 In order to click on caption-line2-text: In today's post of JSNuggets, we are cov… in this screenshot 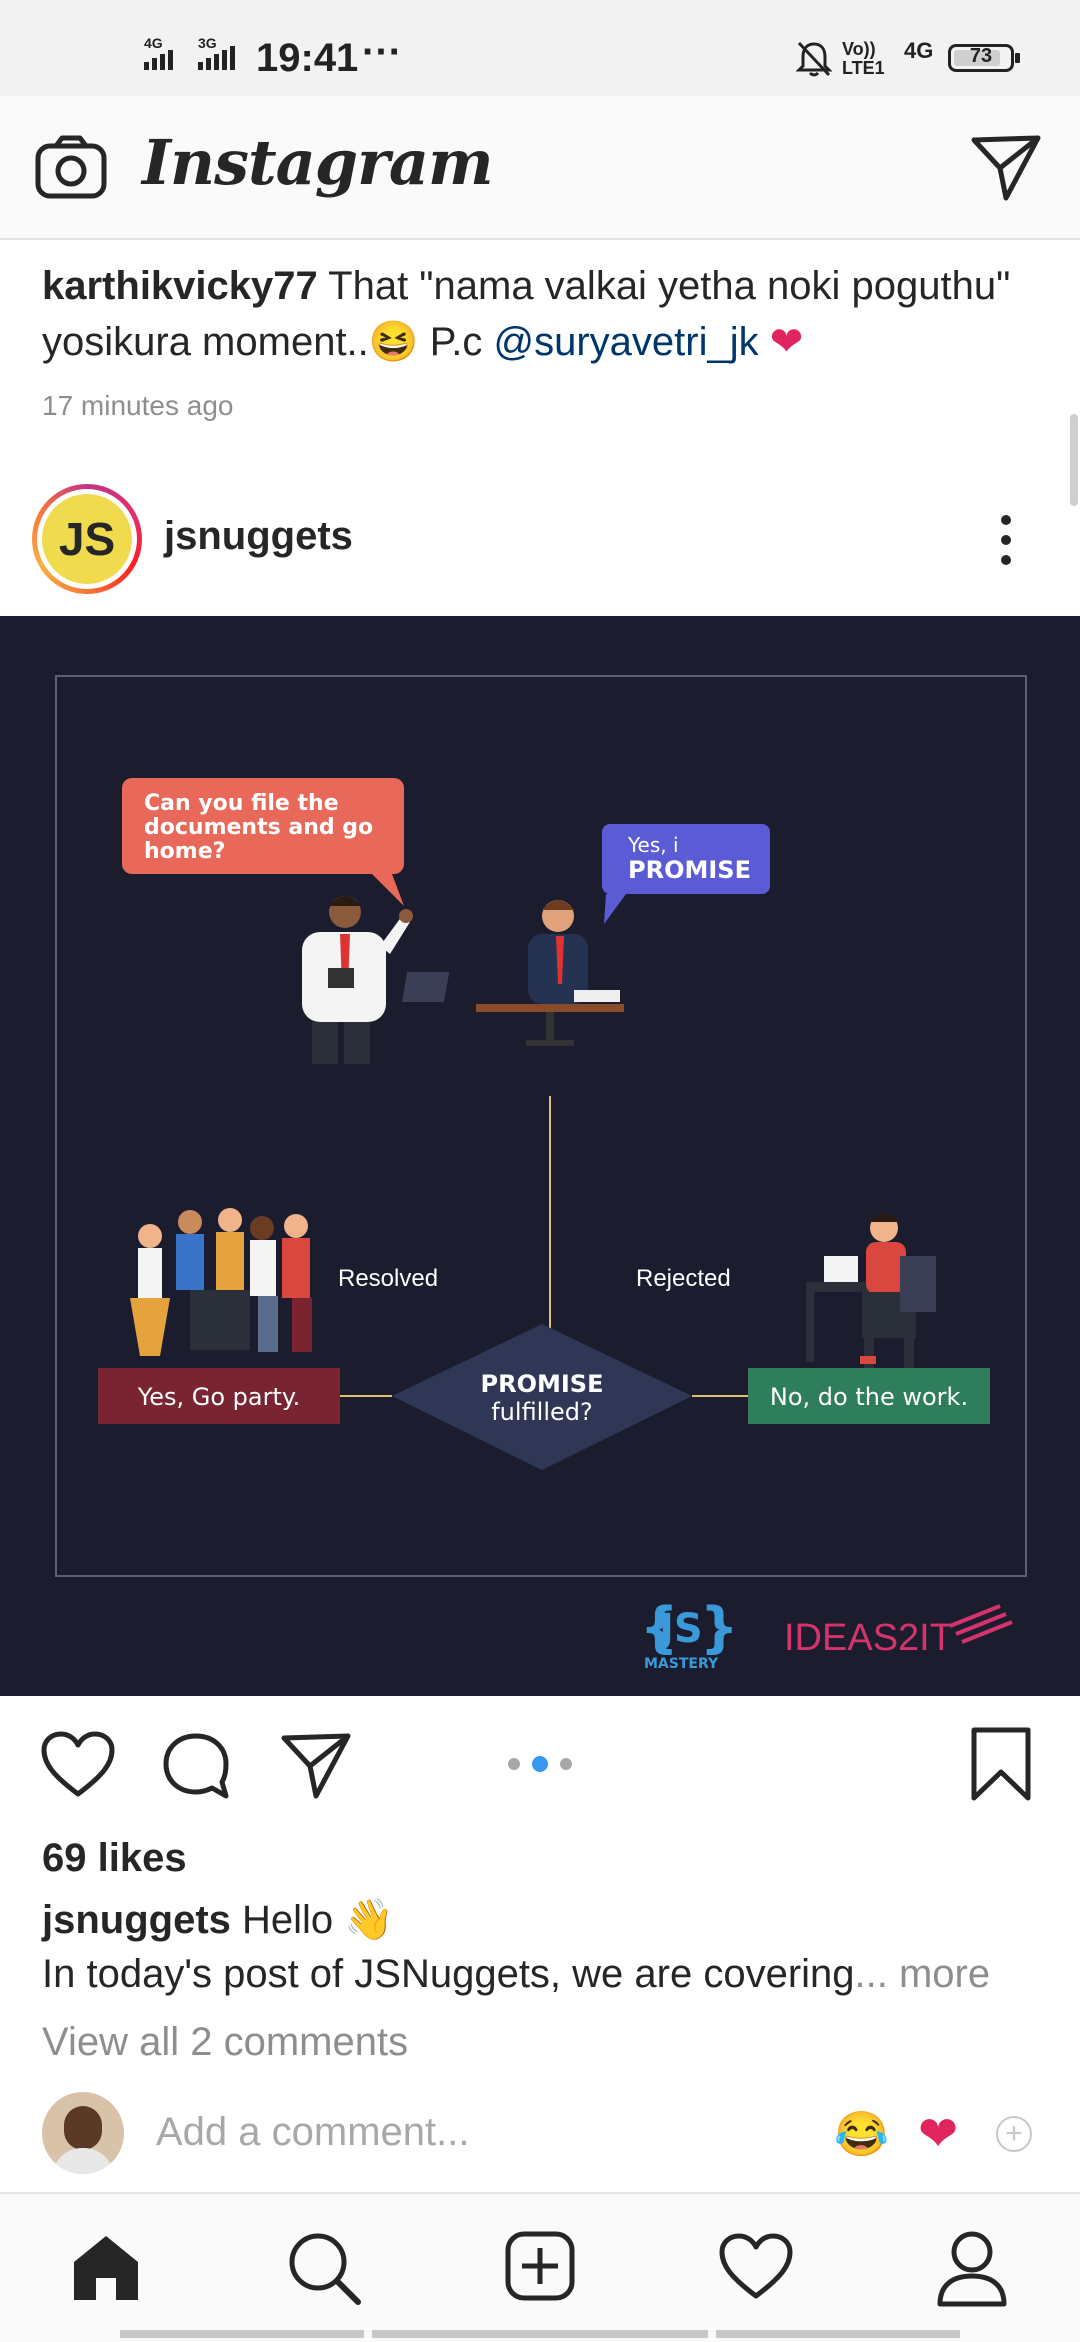, I will do `click(448, 1974)`.